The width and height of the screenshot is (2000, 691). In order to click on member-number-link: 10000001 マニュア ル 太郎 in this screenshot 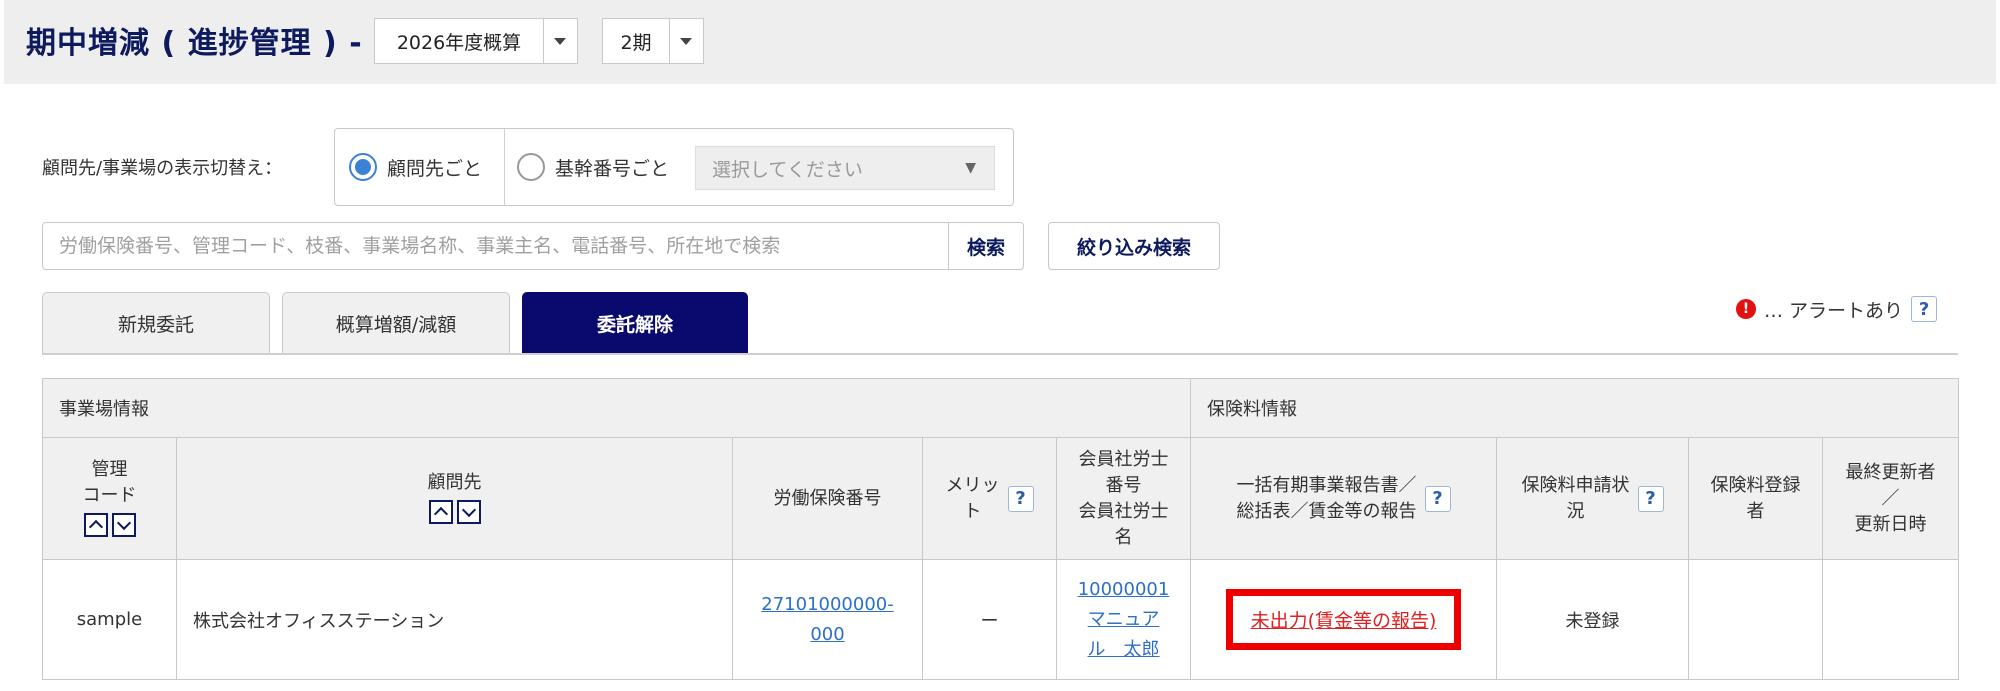, I will do `click(1124, 619)`.